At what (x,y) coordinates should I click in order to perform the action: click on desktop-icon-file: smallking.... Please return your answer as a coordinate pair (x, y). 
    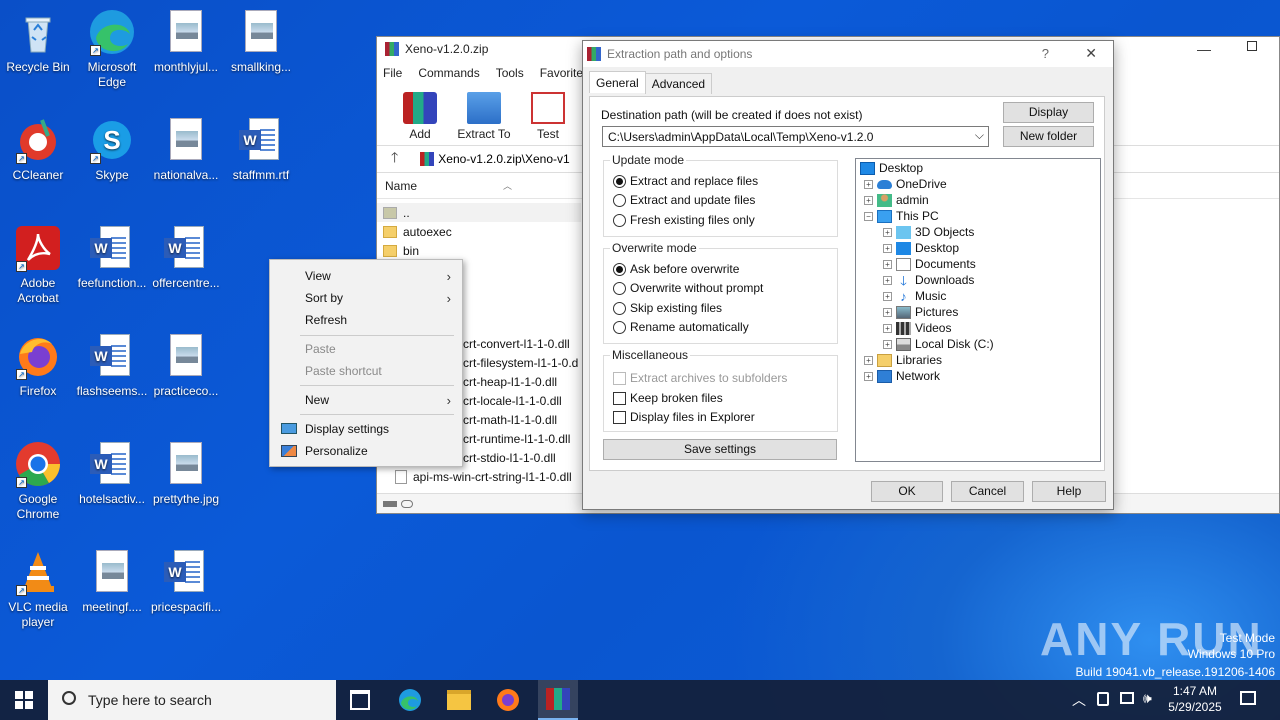
    Looking at the image, I should click on (261, 41).